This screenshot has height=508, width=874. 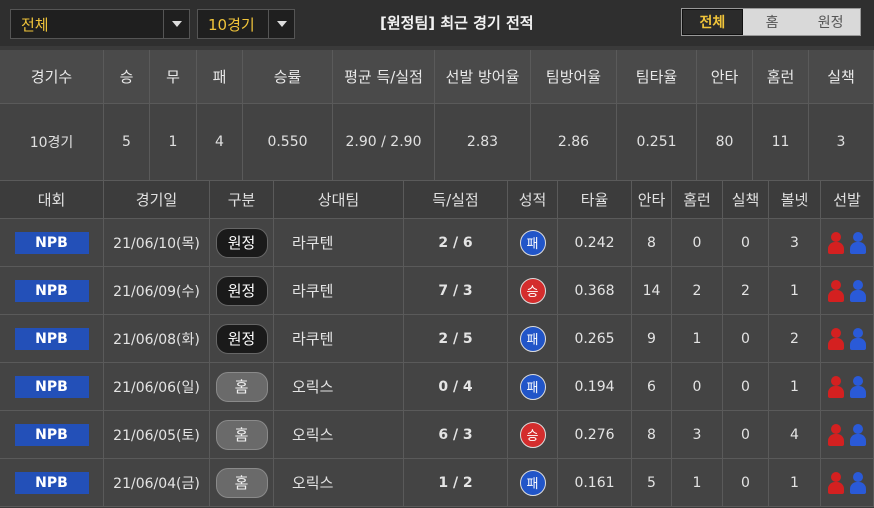 I want to click on hits-cell: 9, so click(x=652, y=339).